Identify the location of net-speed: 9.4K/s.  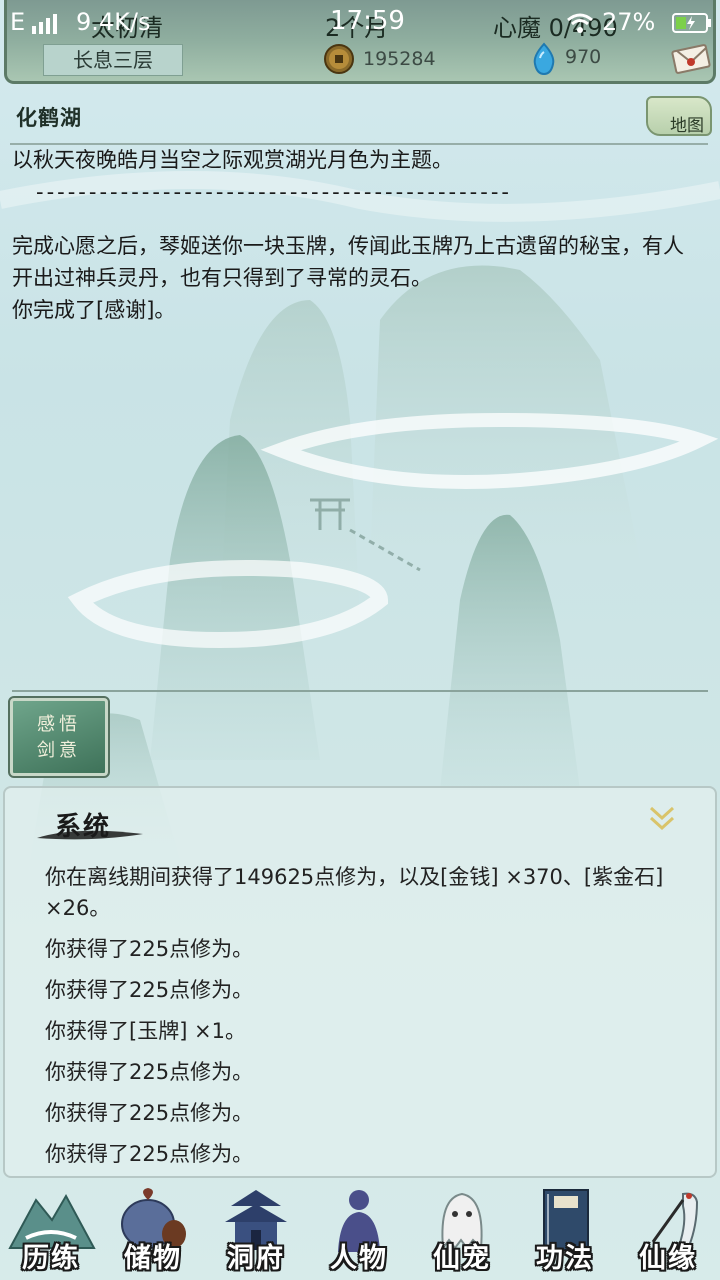
(113, 22).